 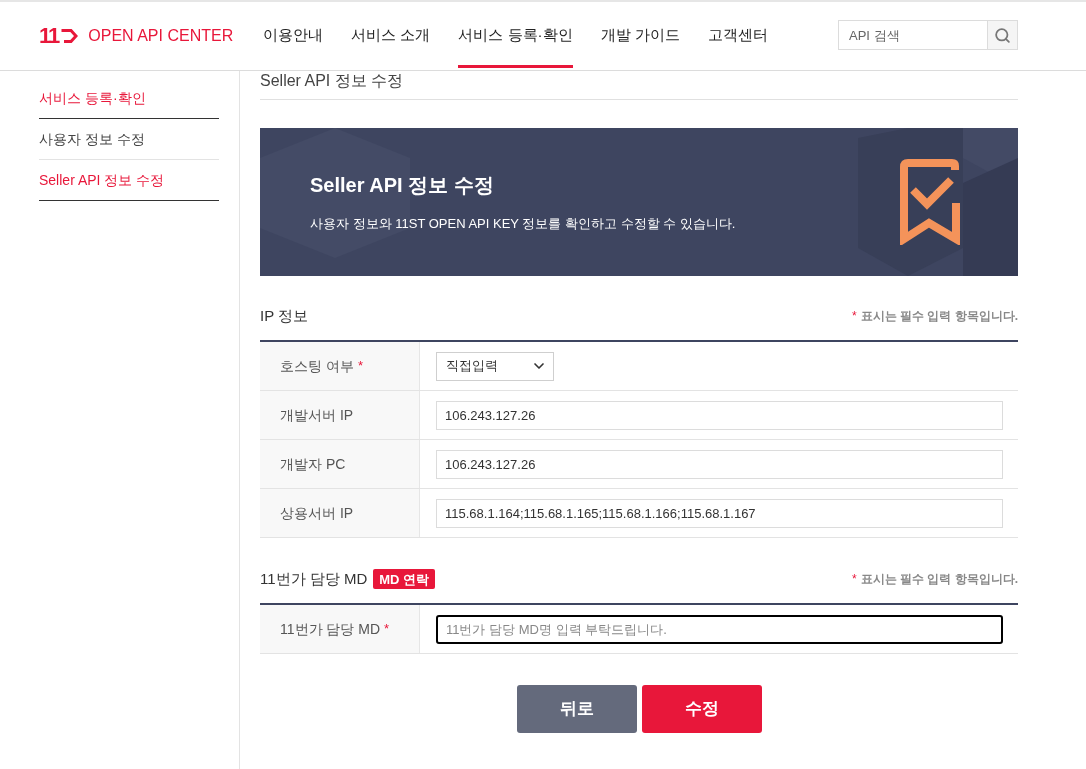 I want to click on field-label: 11번가 담당 MD, so click(x=330, y=629).